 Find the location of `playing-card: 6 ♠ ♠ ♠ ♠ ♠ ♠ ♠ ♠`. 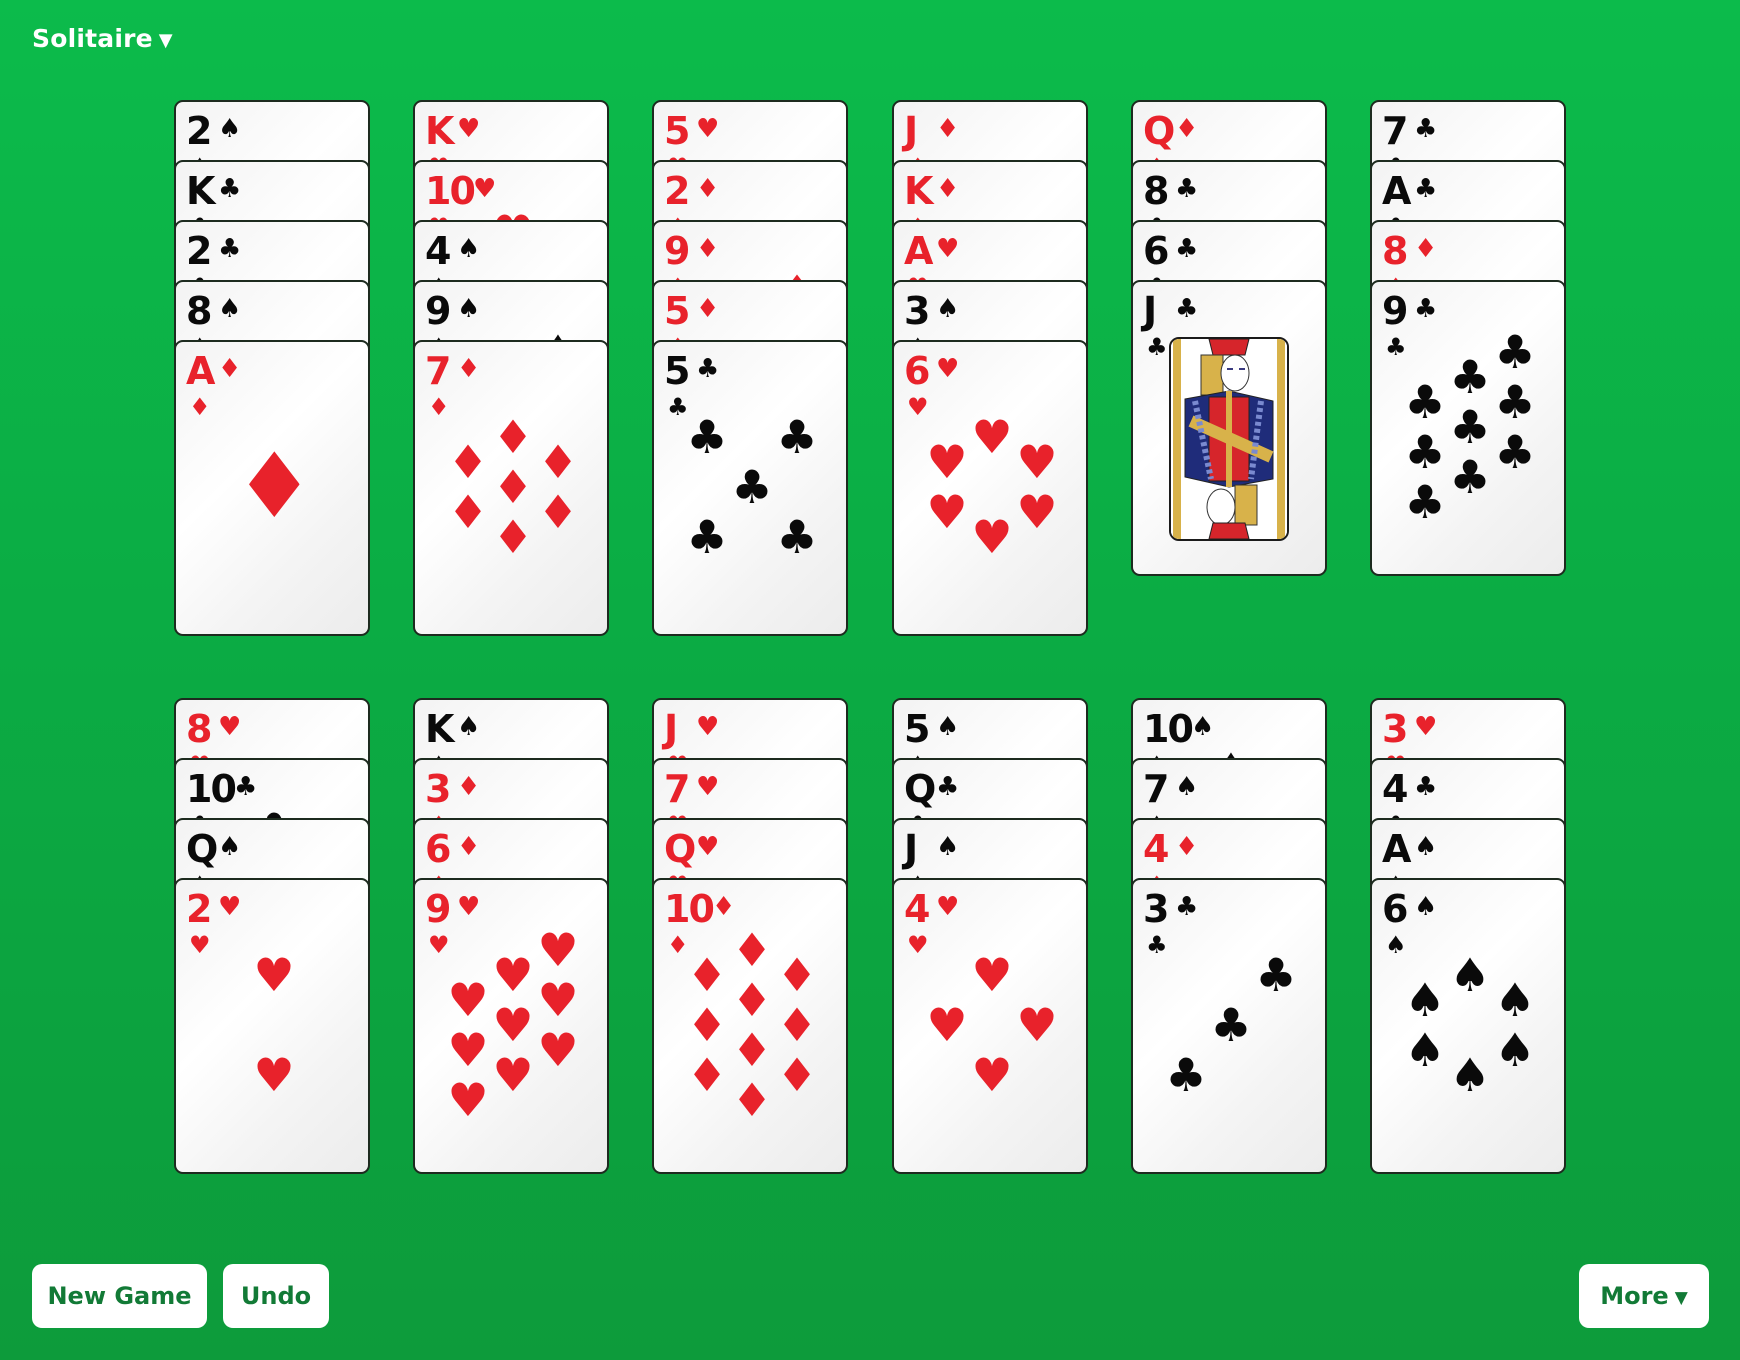

playing-card: 6 ♠ ♠ ♠ ♠ ♠ ♠ ♠ ♠ is located at coordinates (1468, 1026).